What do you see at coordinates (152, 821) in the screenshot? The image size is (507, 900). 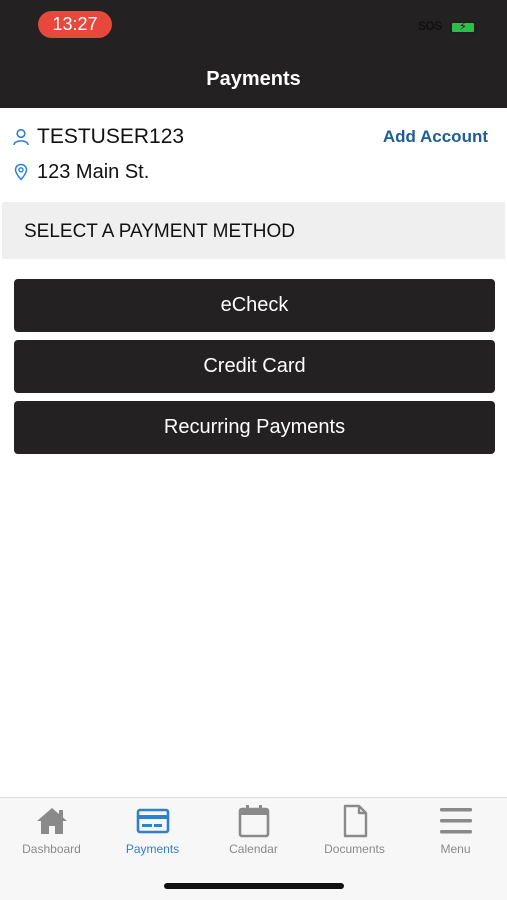 I see `credit-card-icon` at bounding box center [152, 821].